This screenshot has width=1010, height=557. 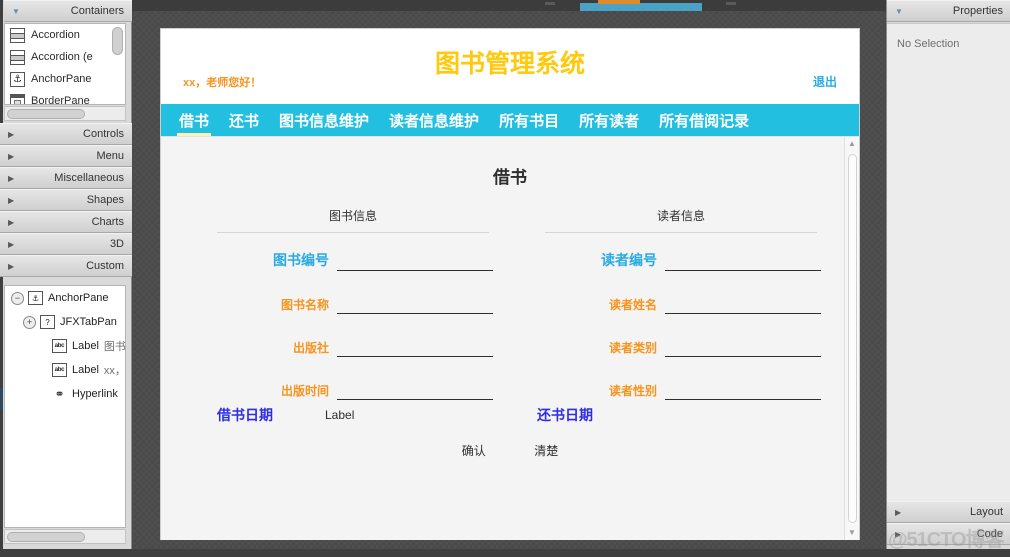 What do you see at coordinates (66, 178) in the screenshot?
I see `library-section-miscellaneous: ▶ Miscellaneous` at bounding box center [66, 178].